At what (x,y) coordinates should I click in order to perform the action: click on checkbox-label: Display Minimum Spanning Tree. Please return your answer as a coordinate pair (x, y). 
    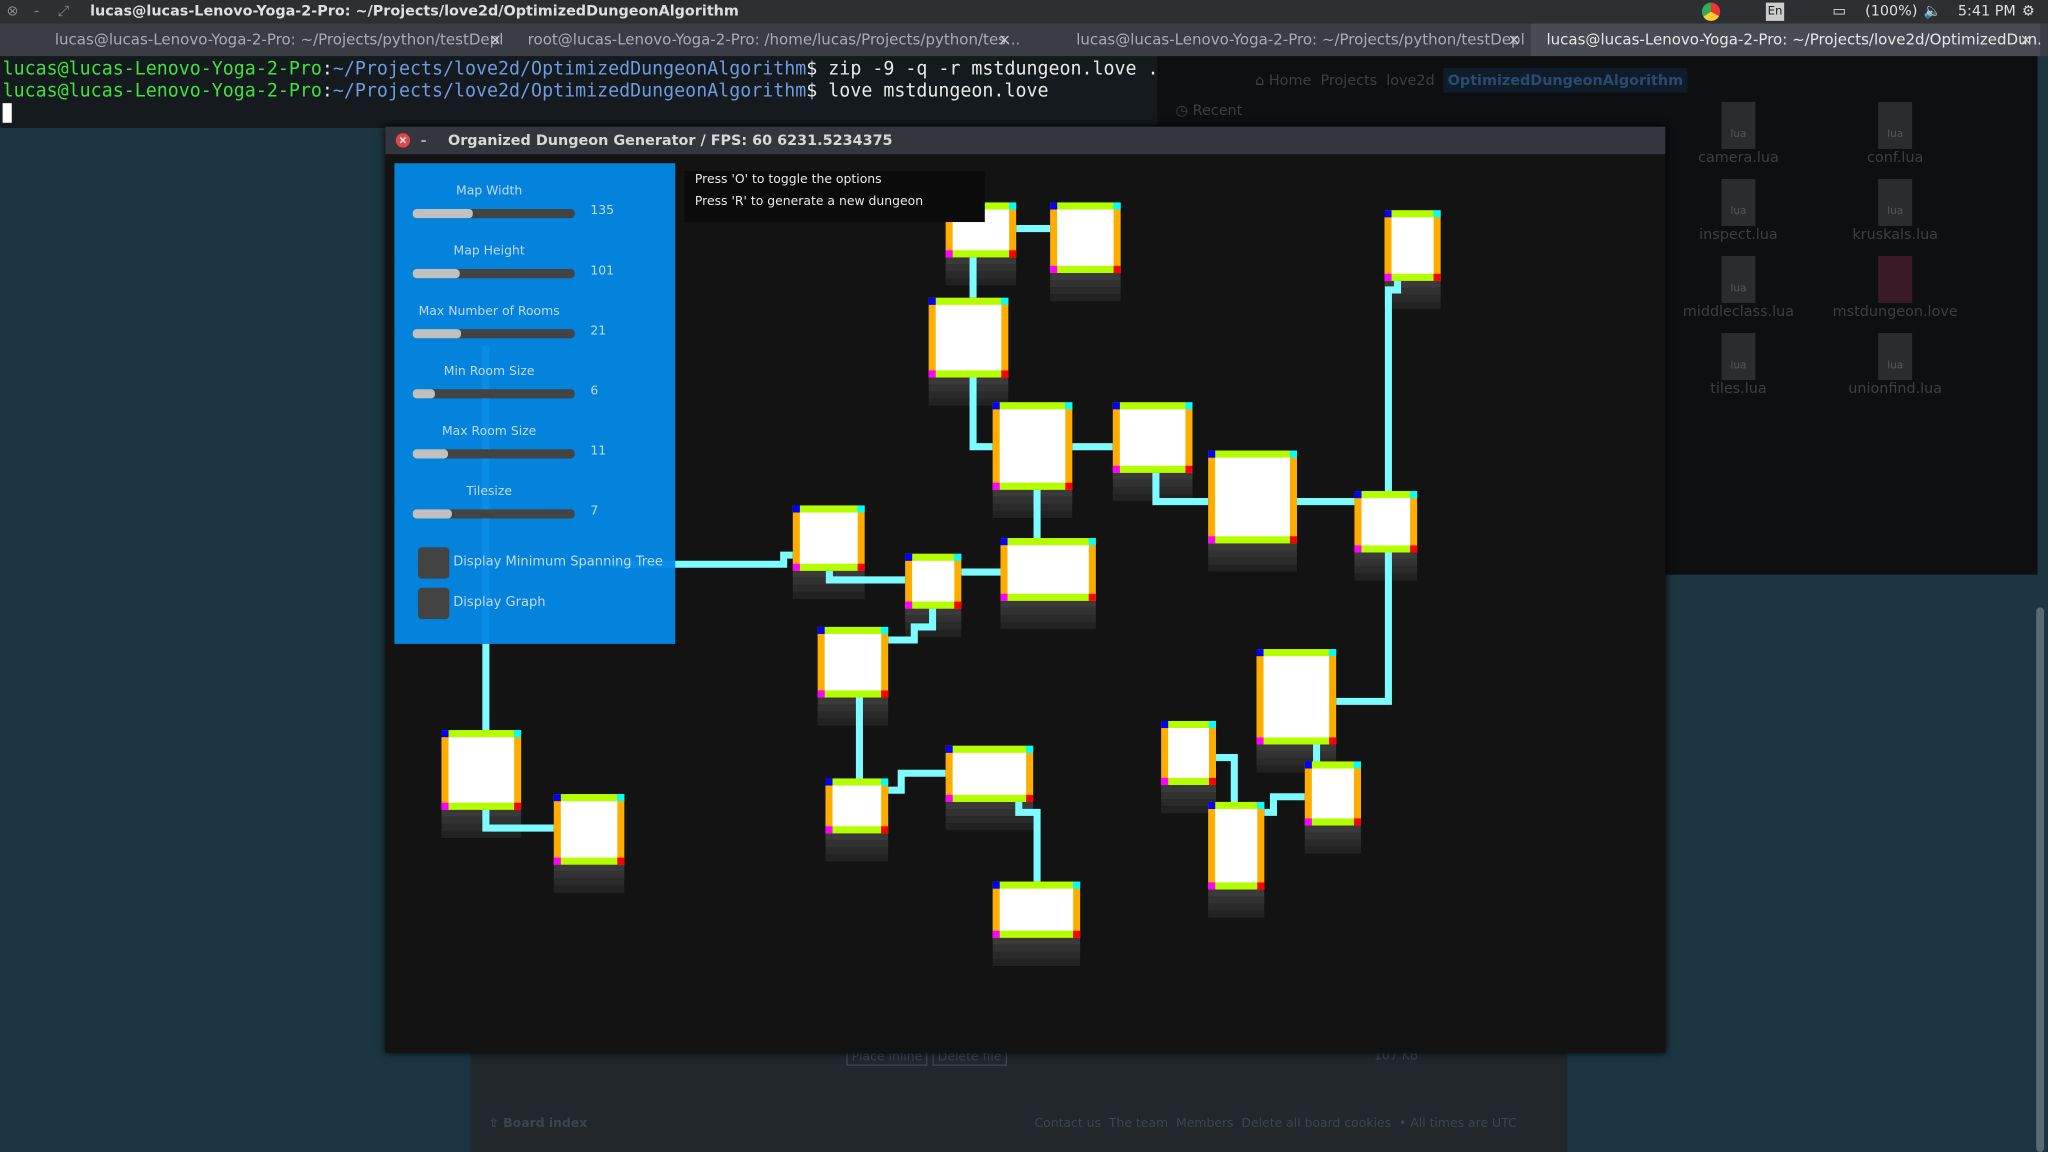
    Looking at the image, I should click on (558, 562).